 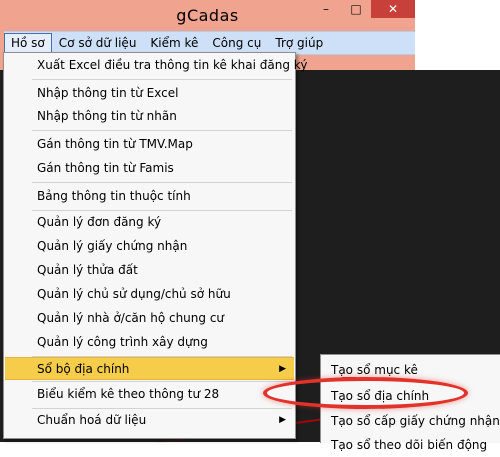 What do you see at coordinates (149, 246) in the screenshot?
I see `menu-item-manage-certificates: Quản lý giấy chứng nhận` at bounding box center [149, 246].